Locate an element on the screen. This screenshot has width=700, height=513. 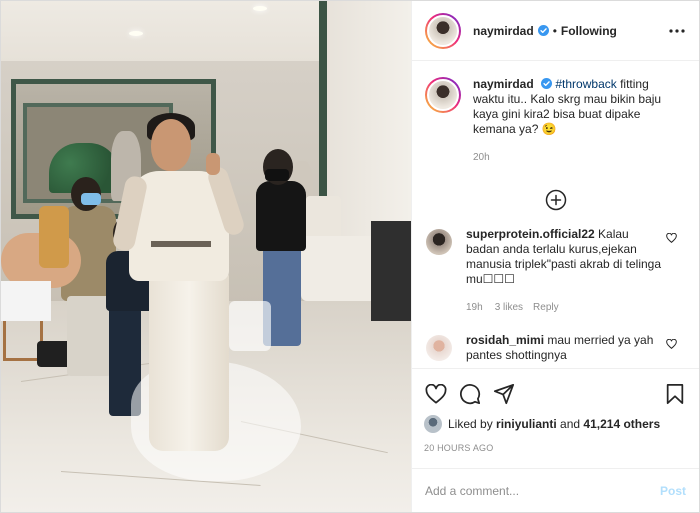
like-button is located at coordinates (436, 394).